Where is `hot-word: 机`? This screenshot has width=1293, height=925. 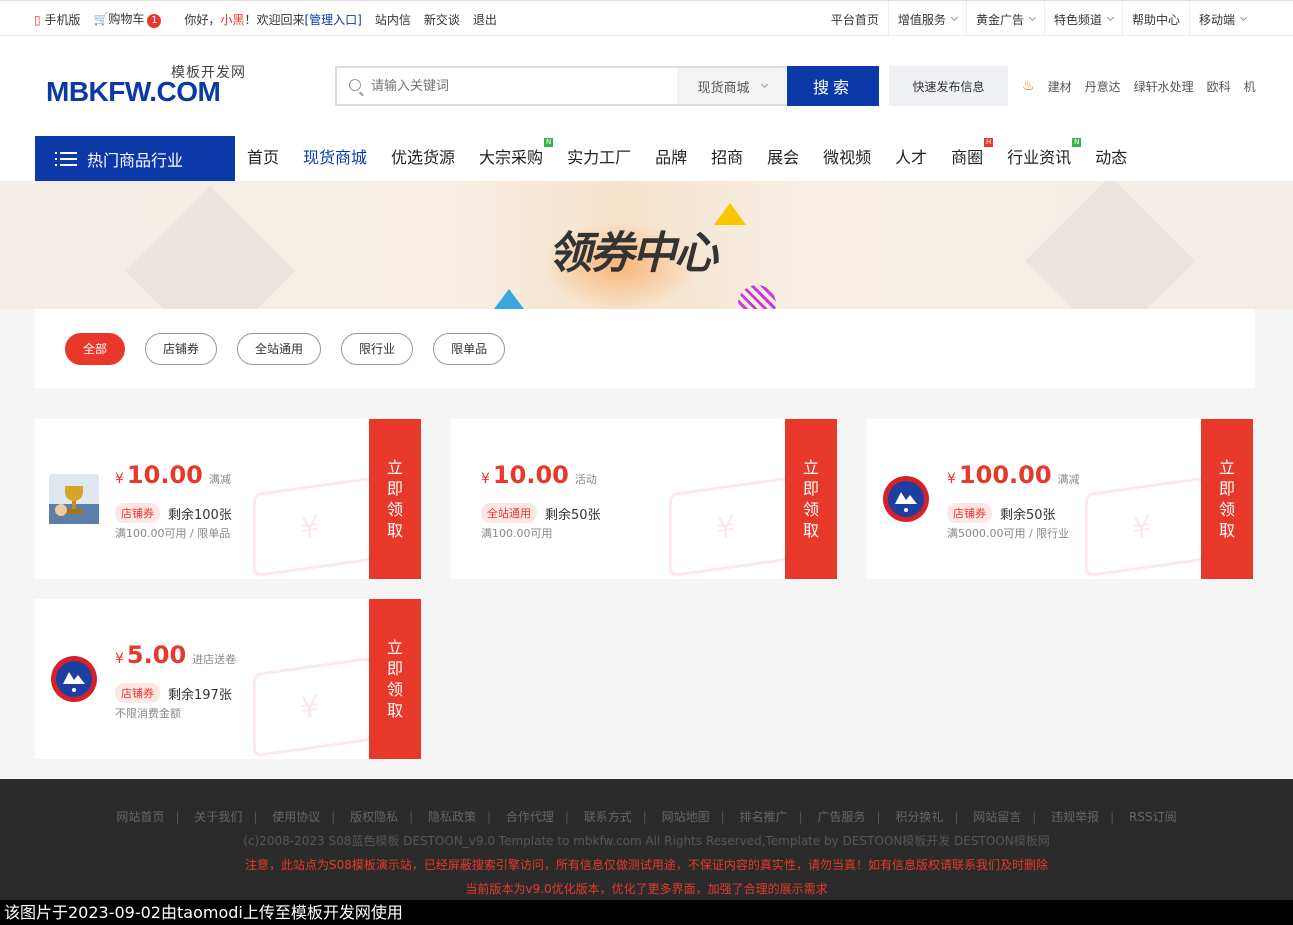 hot-word: 机 is located at coordinates (1250, 86).